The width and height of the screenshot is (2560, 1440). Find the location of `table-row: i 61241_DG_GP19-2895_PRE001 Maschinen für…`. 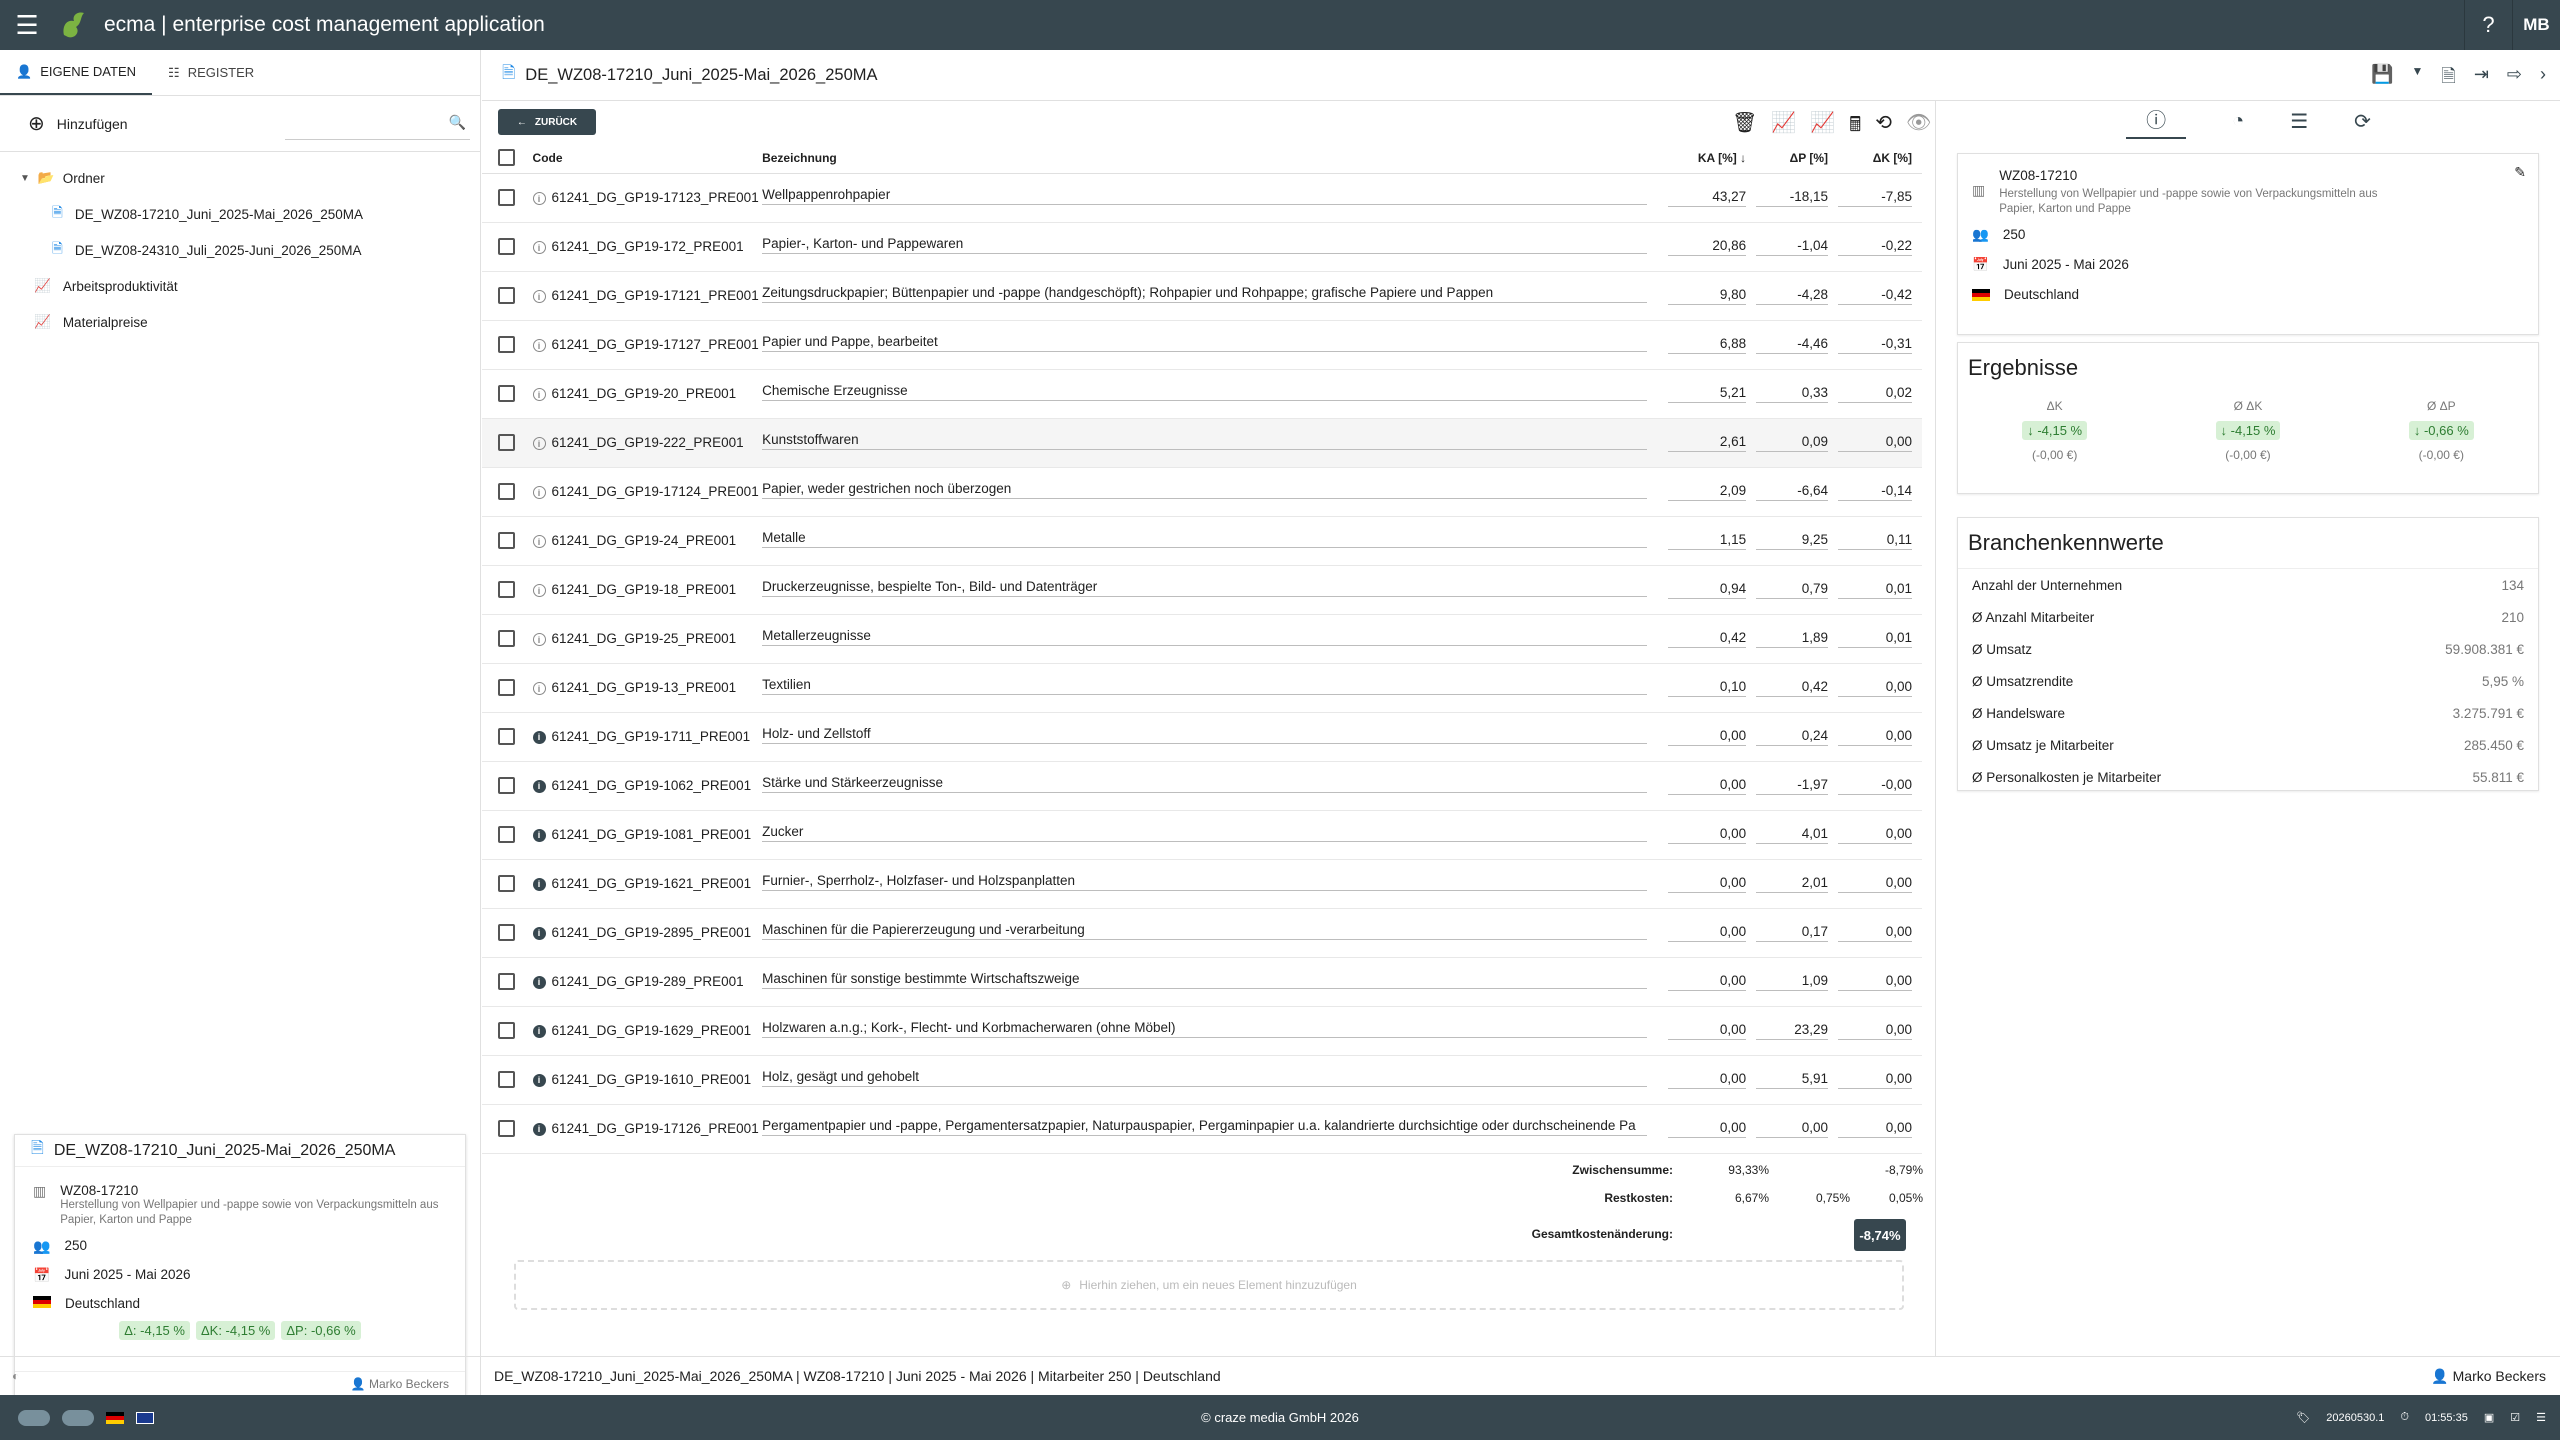

table-row: i 61241_DG_GP19-2895_PRE001 Maschinen für… is located at coordinates (1202, 933).